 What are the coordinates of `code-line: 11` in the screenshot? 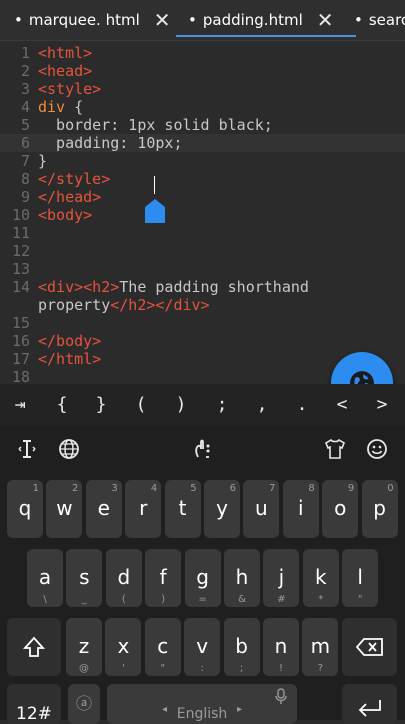 It's located at (202, 233).